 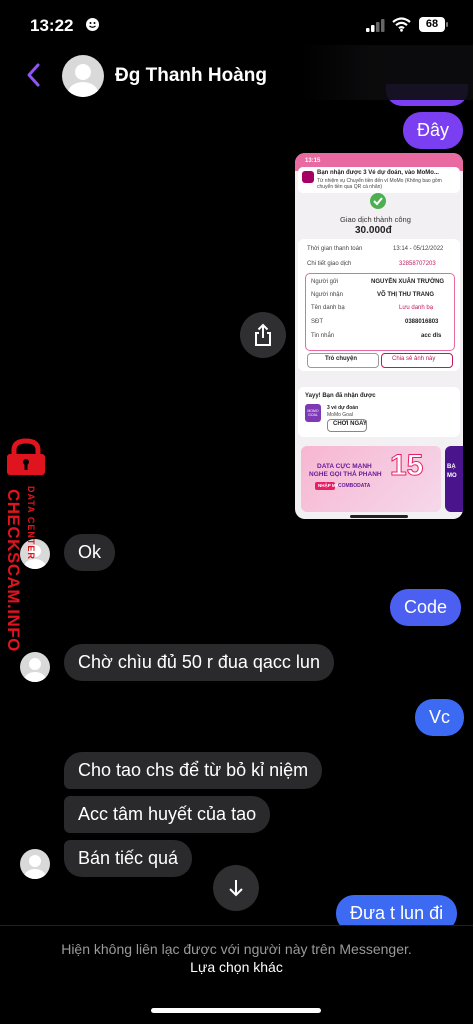 I want to click on receipt-banner-15: 15, so click(x=406, y=466).